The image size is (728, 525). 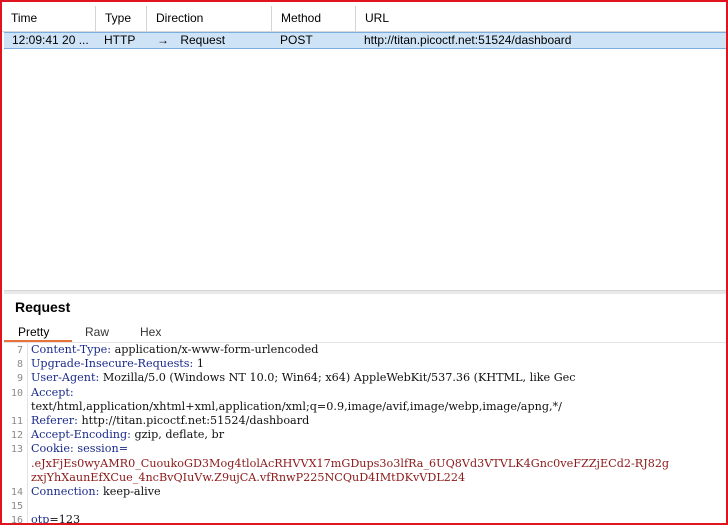 I want to click on editor-line: 8 Upgrade-Insecure-Requests: 1, so click(x=365, y=364).